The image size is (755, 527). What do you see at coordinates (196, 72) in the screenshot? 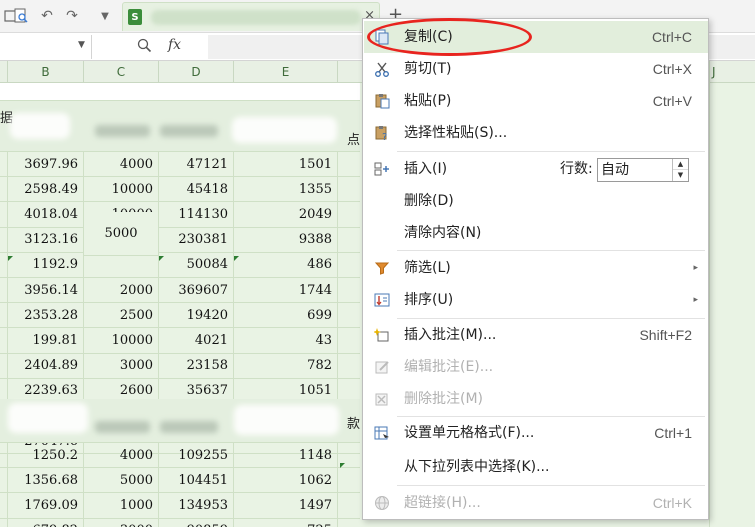
I see `column-header-d: D` at bounding box center [196, 72].